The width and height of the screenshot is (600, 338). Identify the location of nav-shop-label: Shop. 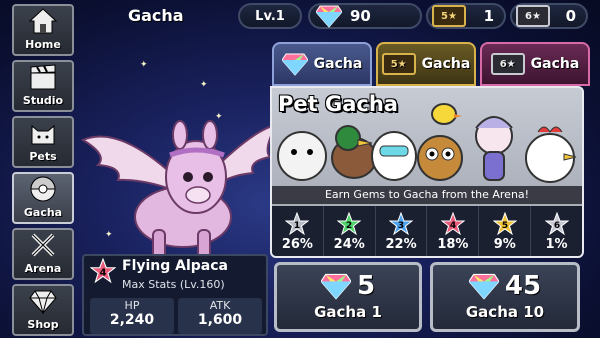
(43, 324).